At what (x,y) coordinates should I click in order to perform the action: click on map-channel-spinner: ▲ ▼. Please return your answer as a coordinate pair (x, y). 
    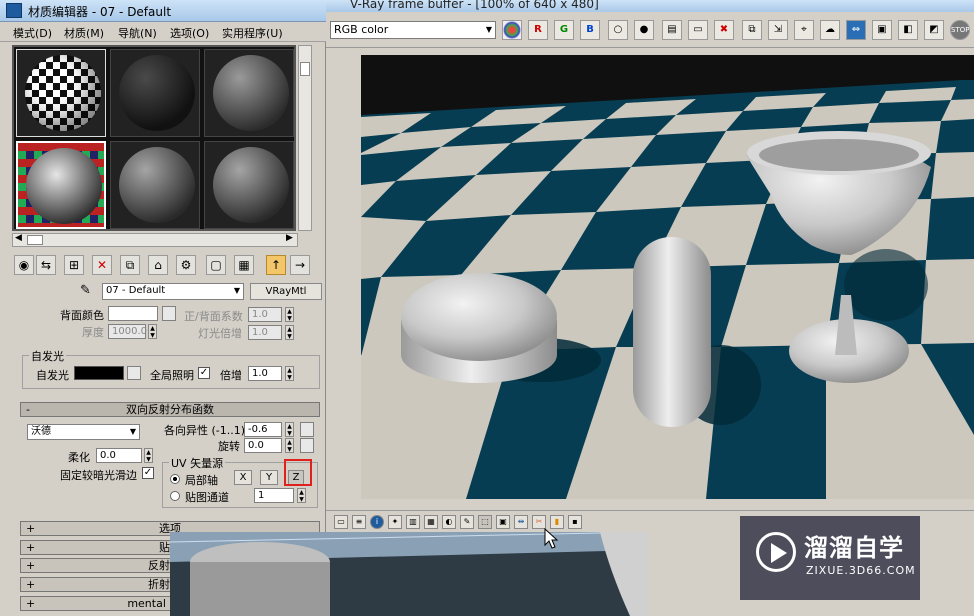
    Looking at the image, I should click on (301, 495).